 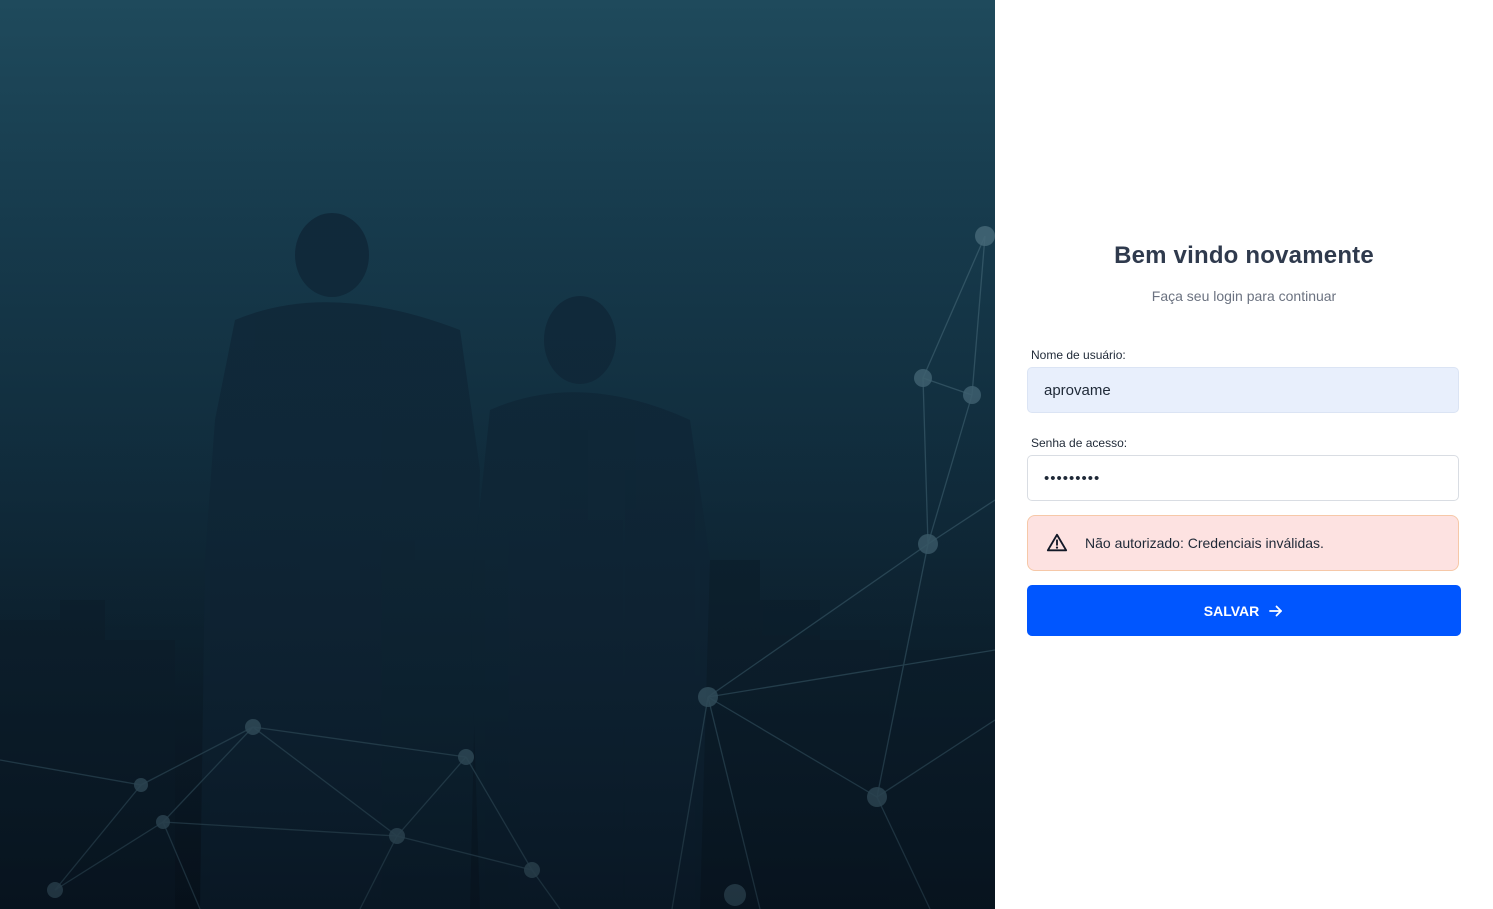 What do you see at coordinates (1244, 296) in the screenshot?
I see `page-subtitle: Faça seu login para continuar` at bounding box center [1244, 296].